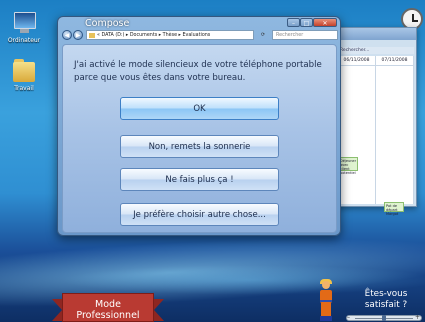 The width and height of the screenshot is (425, 322). What do you see at coordinates (306, 22) in the screenshot?
I see `maximize-button: □` at bounding box center [306, 22].